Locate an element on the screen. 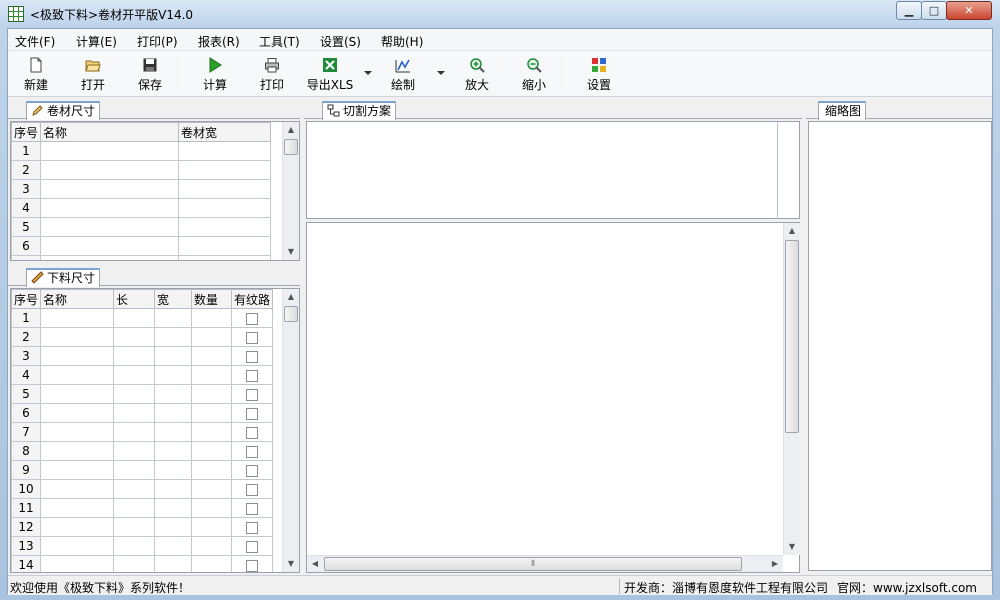 Image resolution: width=1000 pixels, height=600 pixels. tab-blank-size: 下料尺寸 is located at coordinates (63, 277).